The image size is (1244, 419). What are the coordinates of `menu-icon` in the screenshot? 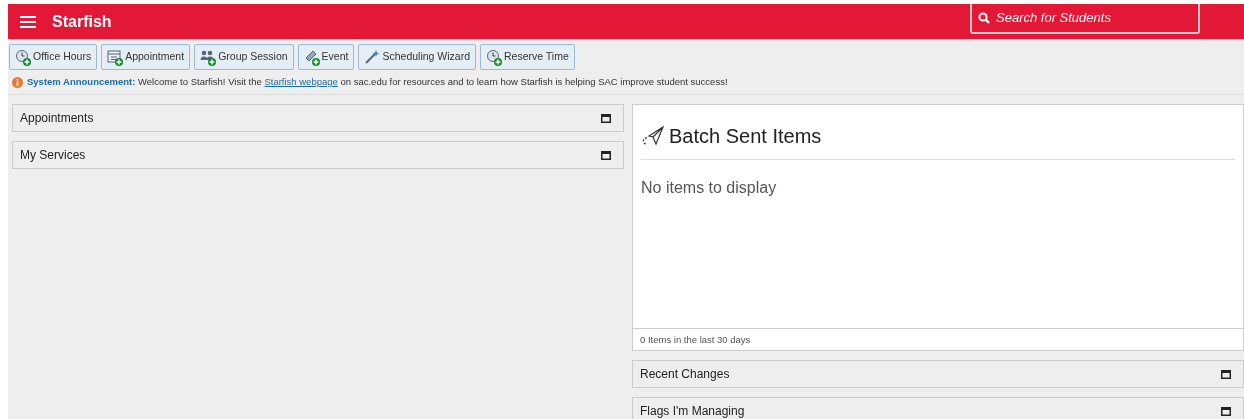 It's located at (28, 21).